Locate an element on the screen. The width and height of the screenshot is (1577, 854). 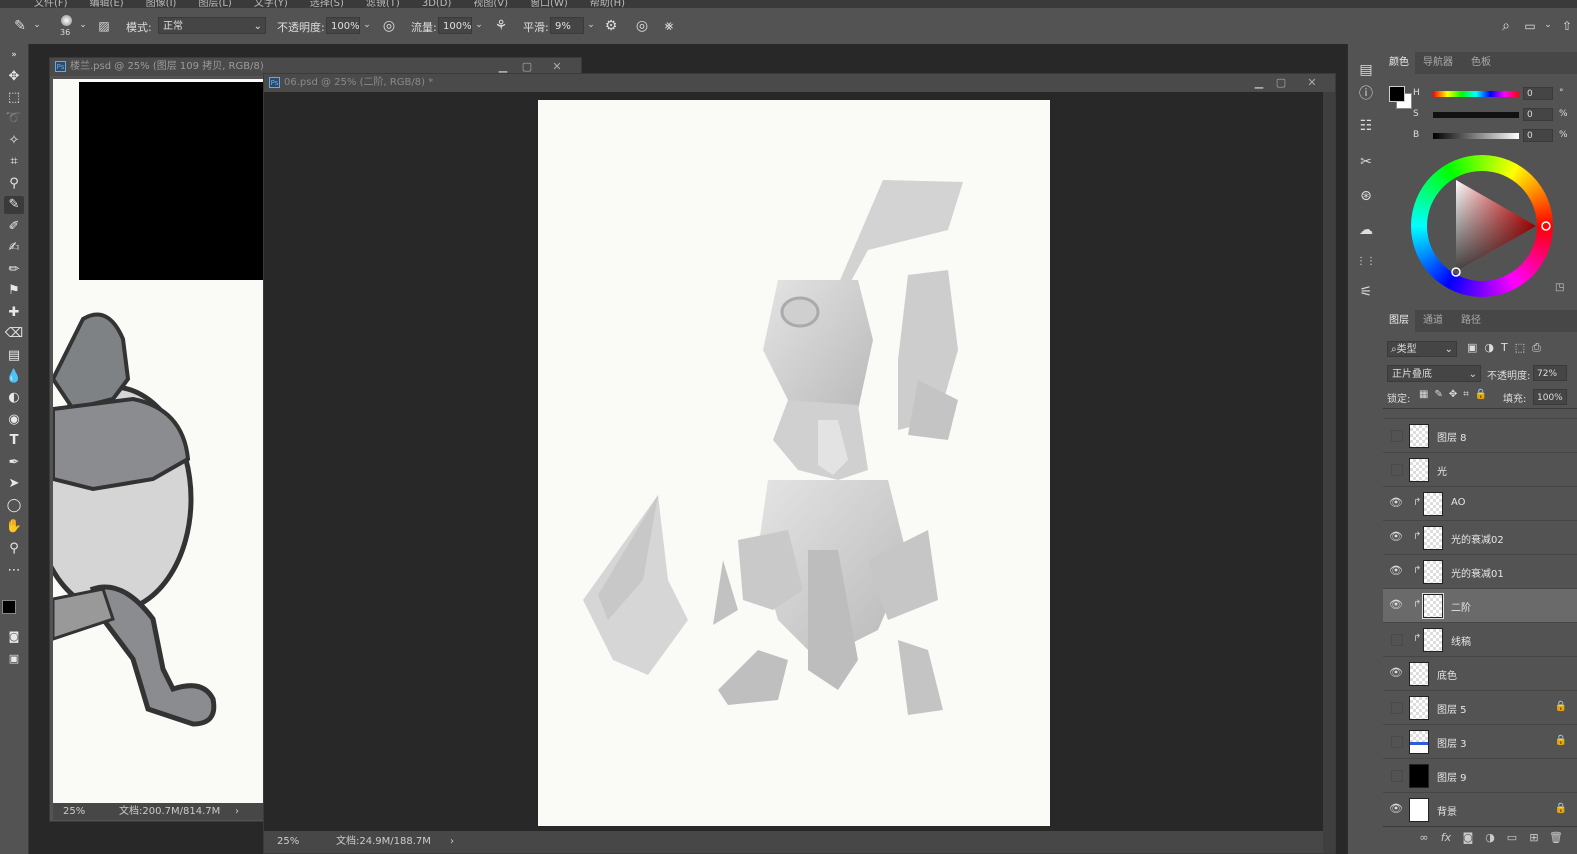
group-icon: ▭ is located at coordinates (1512, 839).